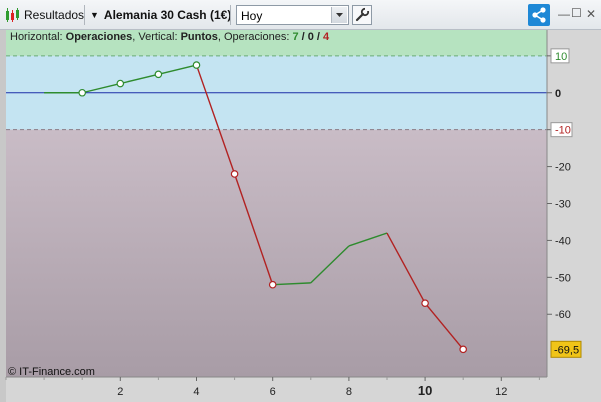  What do you see at coordinates (156, 37) in the screenshot?
I see `header-v-prefix: , Vertical:` at bounding box center [156, 37].